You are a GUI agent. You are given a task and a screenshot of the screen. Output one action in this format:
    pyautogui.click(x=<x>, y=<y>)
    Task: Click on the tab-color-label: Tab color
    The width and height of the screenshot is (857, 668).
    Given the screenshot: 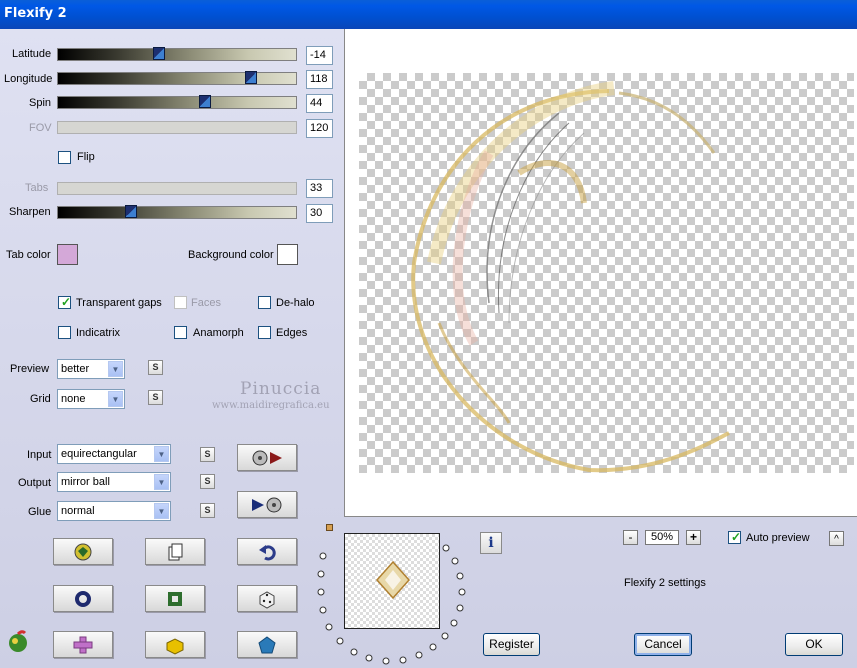 What is the action you would take?
    pyautogui.click(x=28, y=255)
    